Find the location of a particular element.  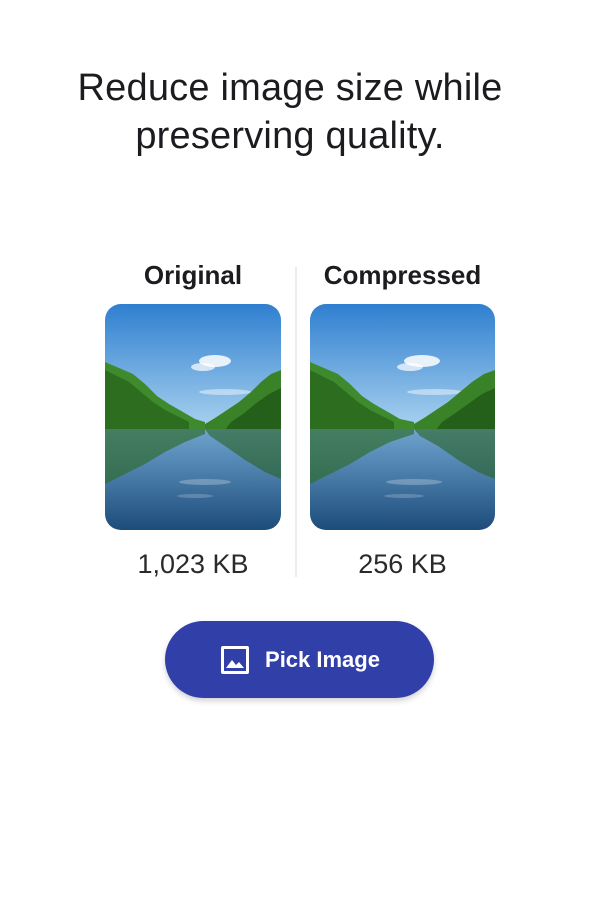

column-divider is located at coordinates (296, 422).